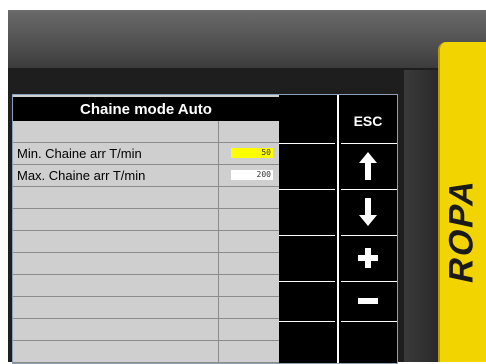  What do you see at coordinates (252, 153) in the screenshot?
I see `min-chain-speed-value: 50` at bounding box center [252, 153].